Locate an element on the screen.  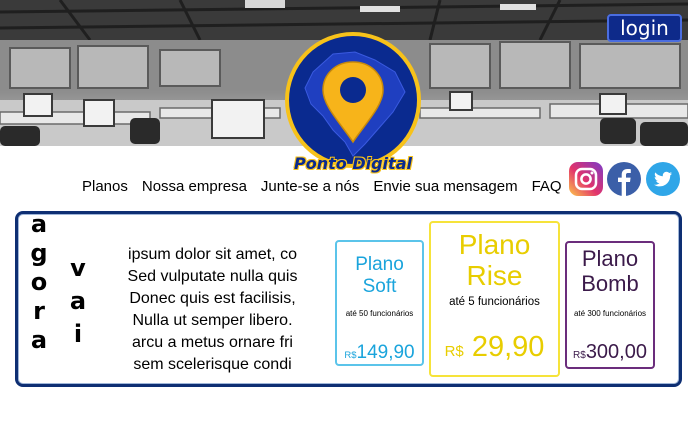
brand-name: Ponto Digital is located at coordinates (353, 163).